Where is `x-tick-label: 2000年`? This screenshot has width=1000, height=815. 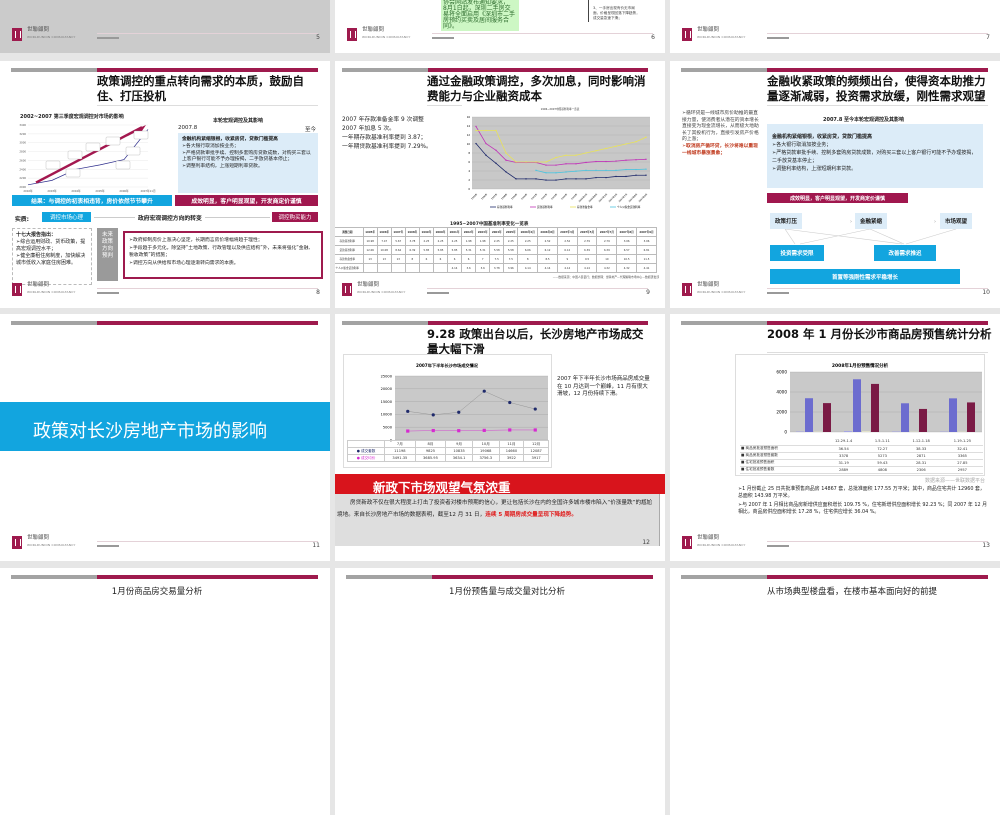
x-tick-label: 2000年 is located at coordinates (524, 196).